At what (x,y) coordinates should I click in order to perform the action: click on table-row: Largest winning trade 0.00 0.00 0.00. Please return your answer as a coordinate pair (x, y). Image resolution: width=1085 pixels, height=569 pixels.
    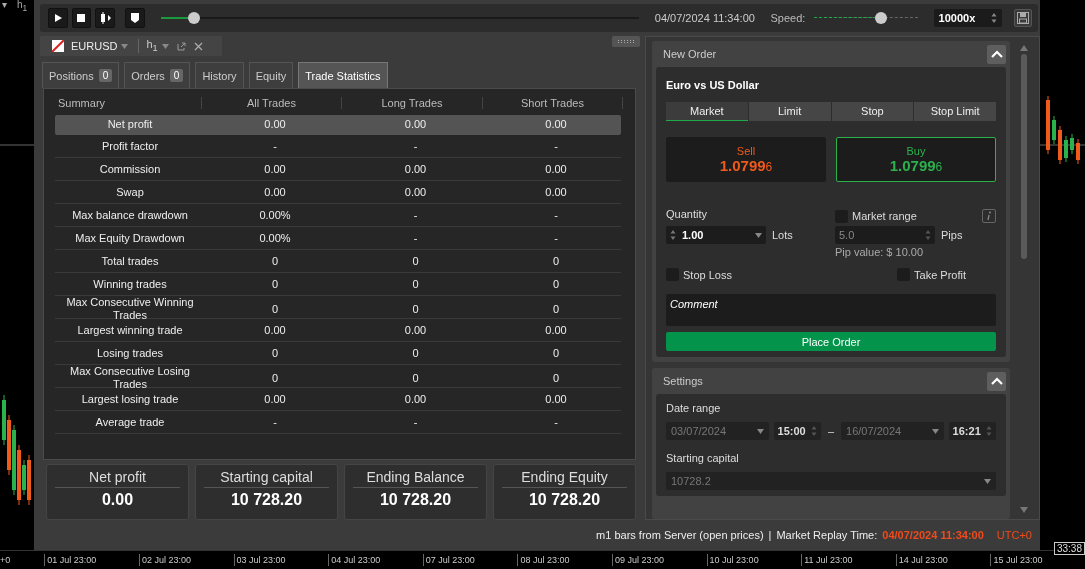
    Looking at the image, I should click on (338, 330).